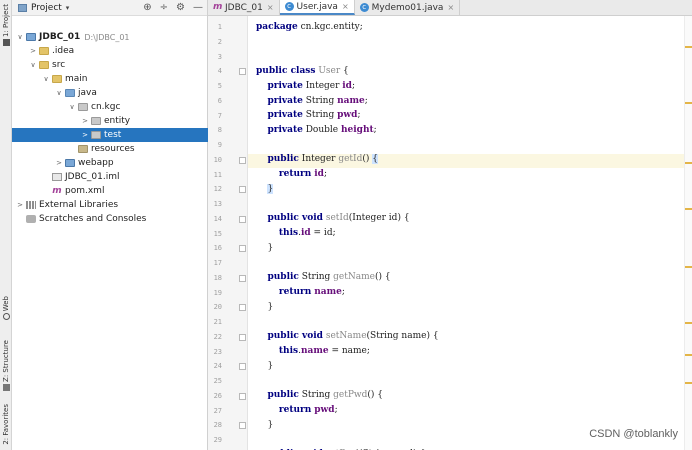 This screenshot has width=692, height=450. What do you see at coordinates (322, 159) in the screenshot?
I see `code-line-10: public Integer getId() {` at bounding box center [322, 159].